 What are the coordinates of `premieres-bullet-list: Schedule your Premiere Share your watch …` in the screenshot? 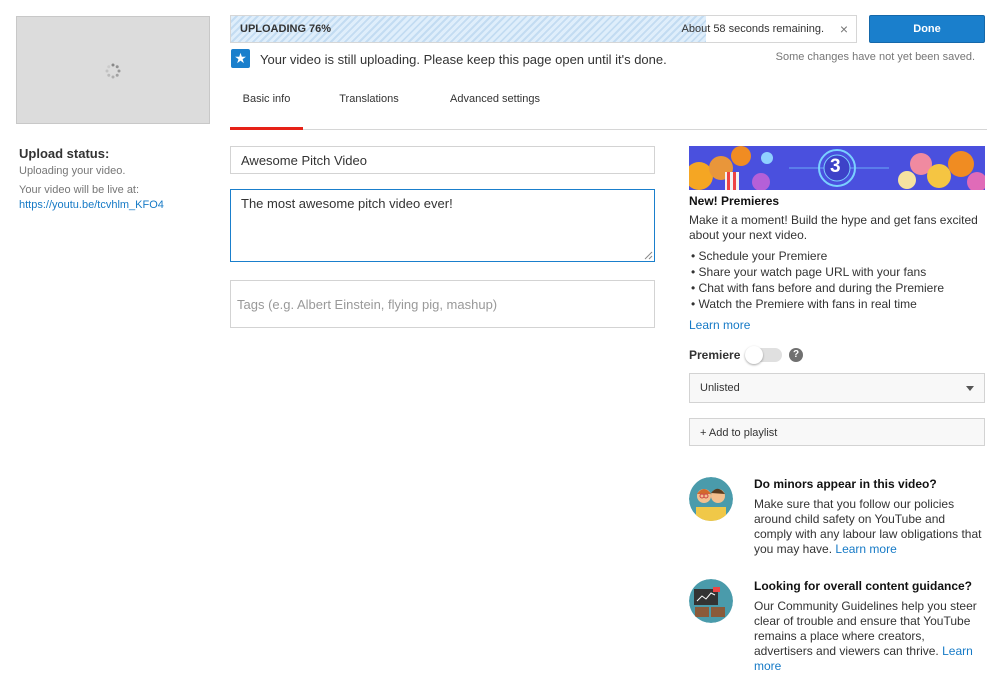 It's located at (817, 280).